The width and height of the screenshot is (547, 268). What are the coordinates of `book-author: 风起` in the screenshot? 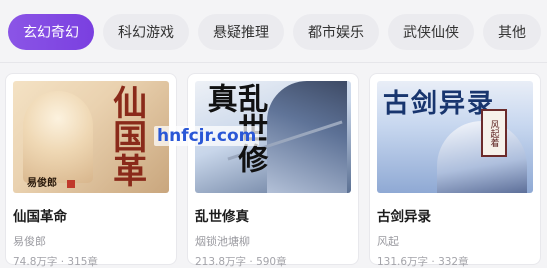 It's located at (388, 241).